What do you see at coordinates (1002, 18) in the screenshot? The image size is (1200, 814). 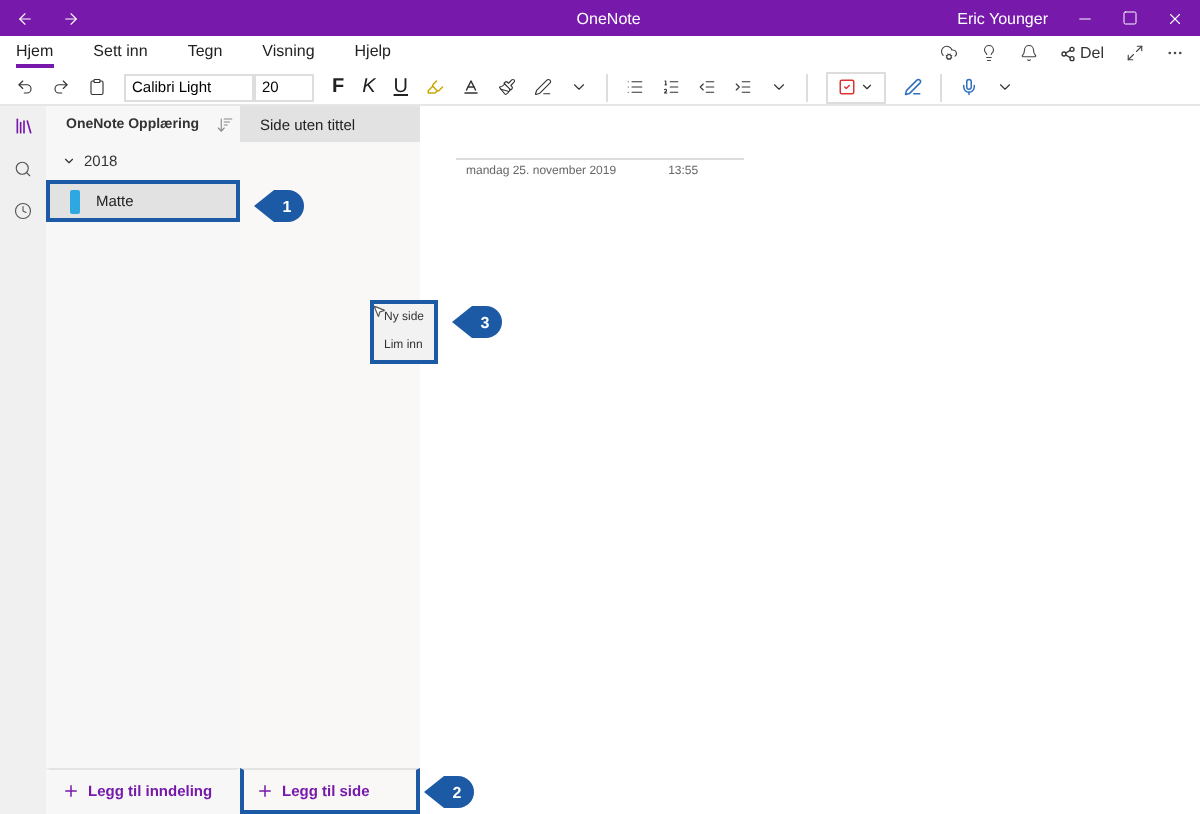 I see `user-name: Eric Younger` at bounding box center [1002, 18].